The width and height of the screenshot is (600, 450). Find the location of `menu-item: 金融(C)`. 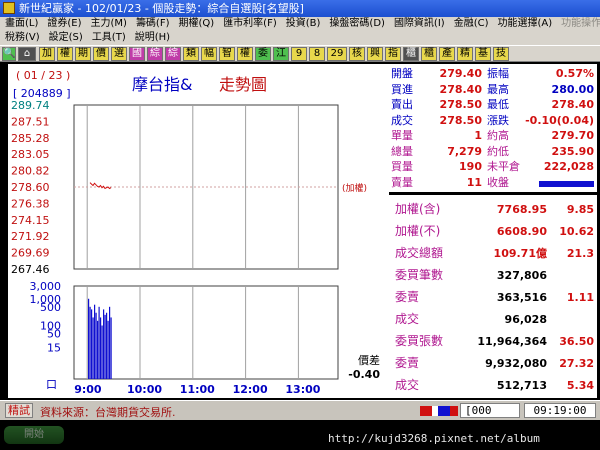

menu-item: 金融(C) is located at coordinates (471, 24).